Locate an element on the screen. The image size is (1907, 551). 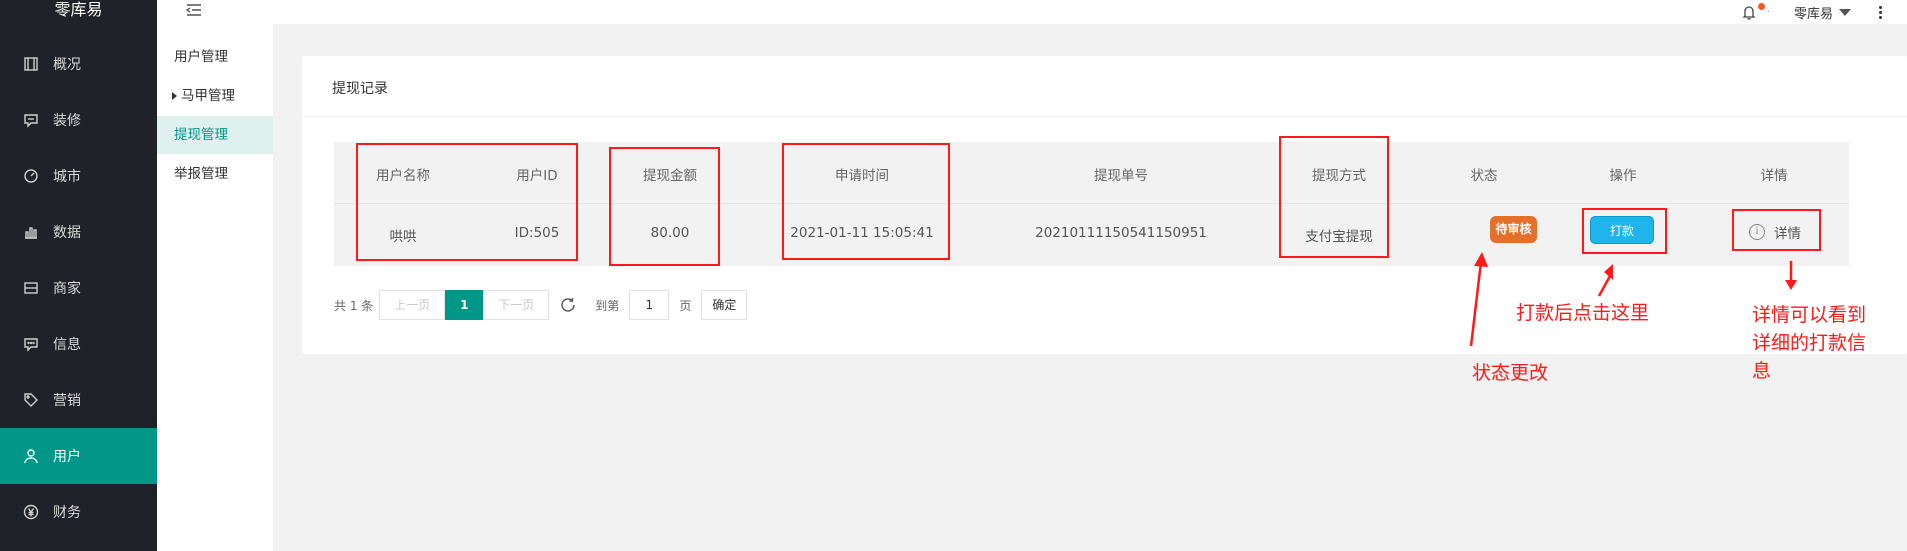
confirm-page-button: 确定 is located at coordinates (724, 305).